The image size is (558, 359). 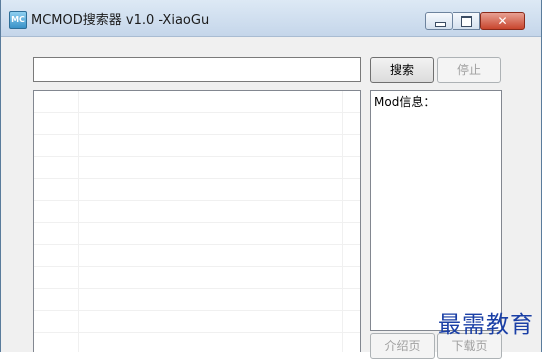 I want to click on search-button: 搜索, so click(x=402, y=70).